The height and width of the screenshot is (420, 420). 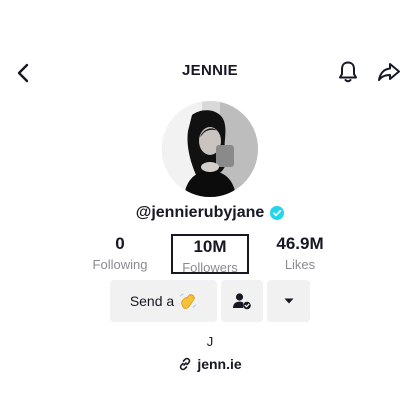 I want to click on followers-count: 10M, so click(x=210, y=246).